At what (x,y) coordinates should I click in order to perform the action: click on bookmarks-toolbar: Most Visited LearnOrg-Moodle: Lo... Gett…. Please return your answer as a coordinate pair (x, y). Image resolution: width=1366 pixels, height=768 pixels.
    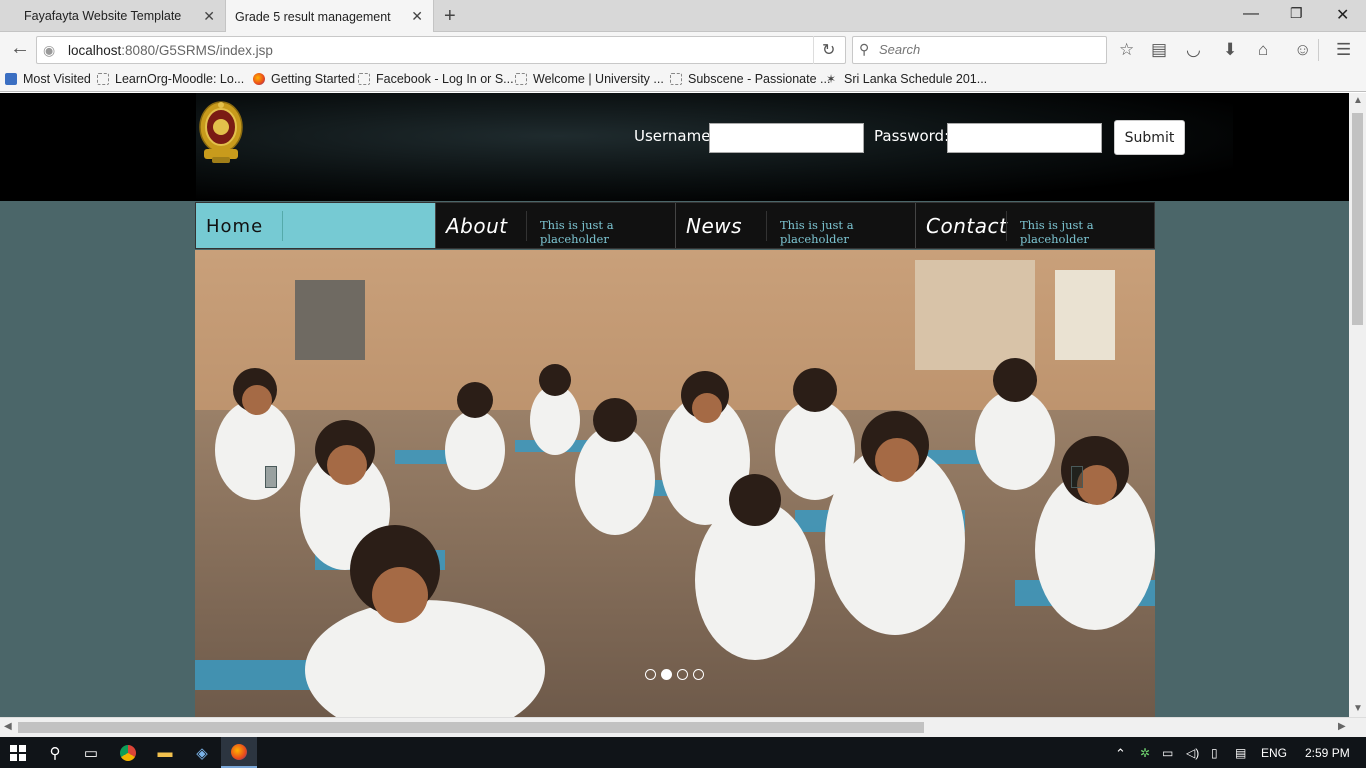
    Looking at the image, I should click on (683, 80).